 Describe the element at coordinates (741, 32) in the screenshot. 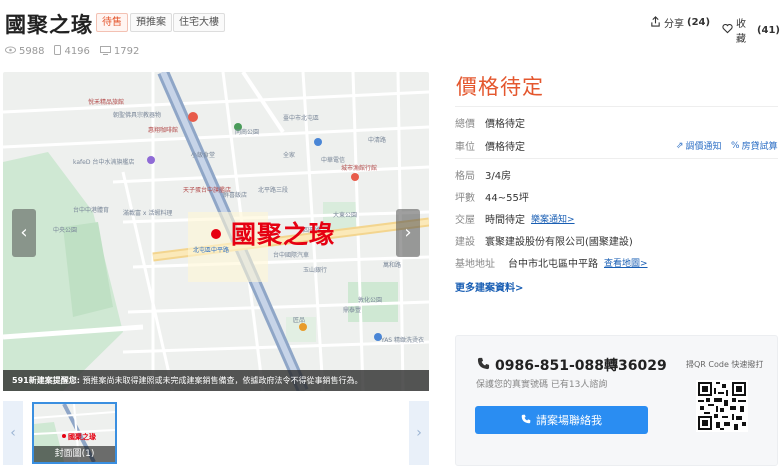

I see `favorite-label: 收藏` at that location.